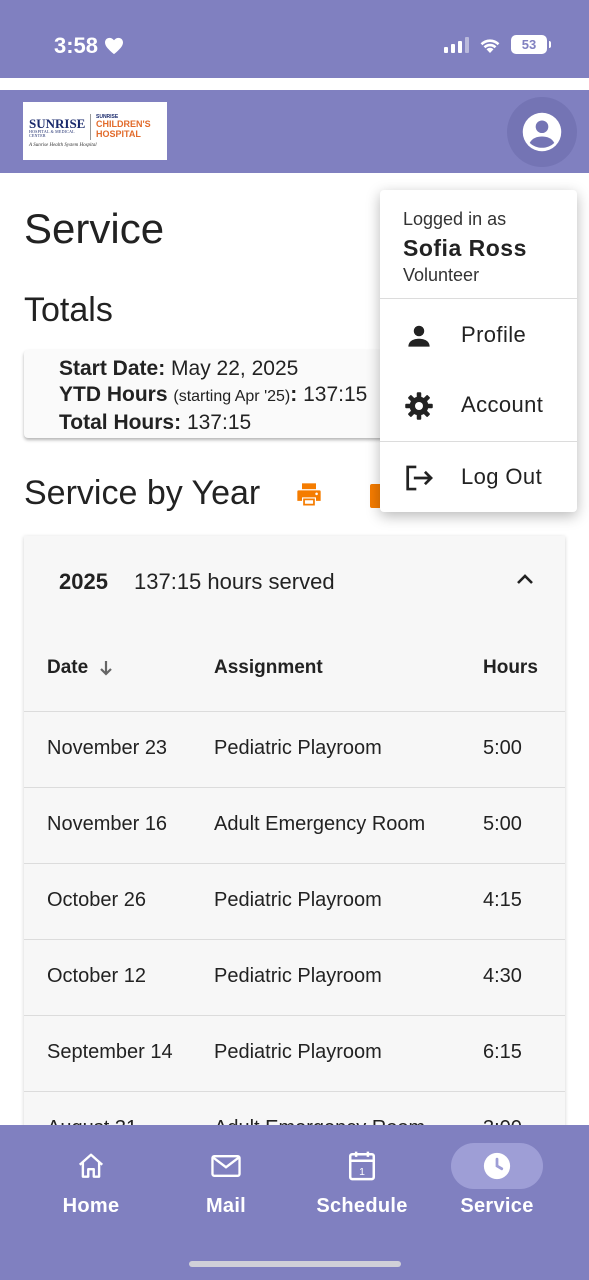  What do you see at coordinates (497, 1206) in the screenshot?
I see `nav-label: Service` at bounding box center [497, 1206].